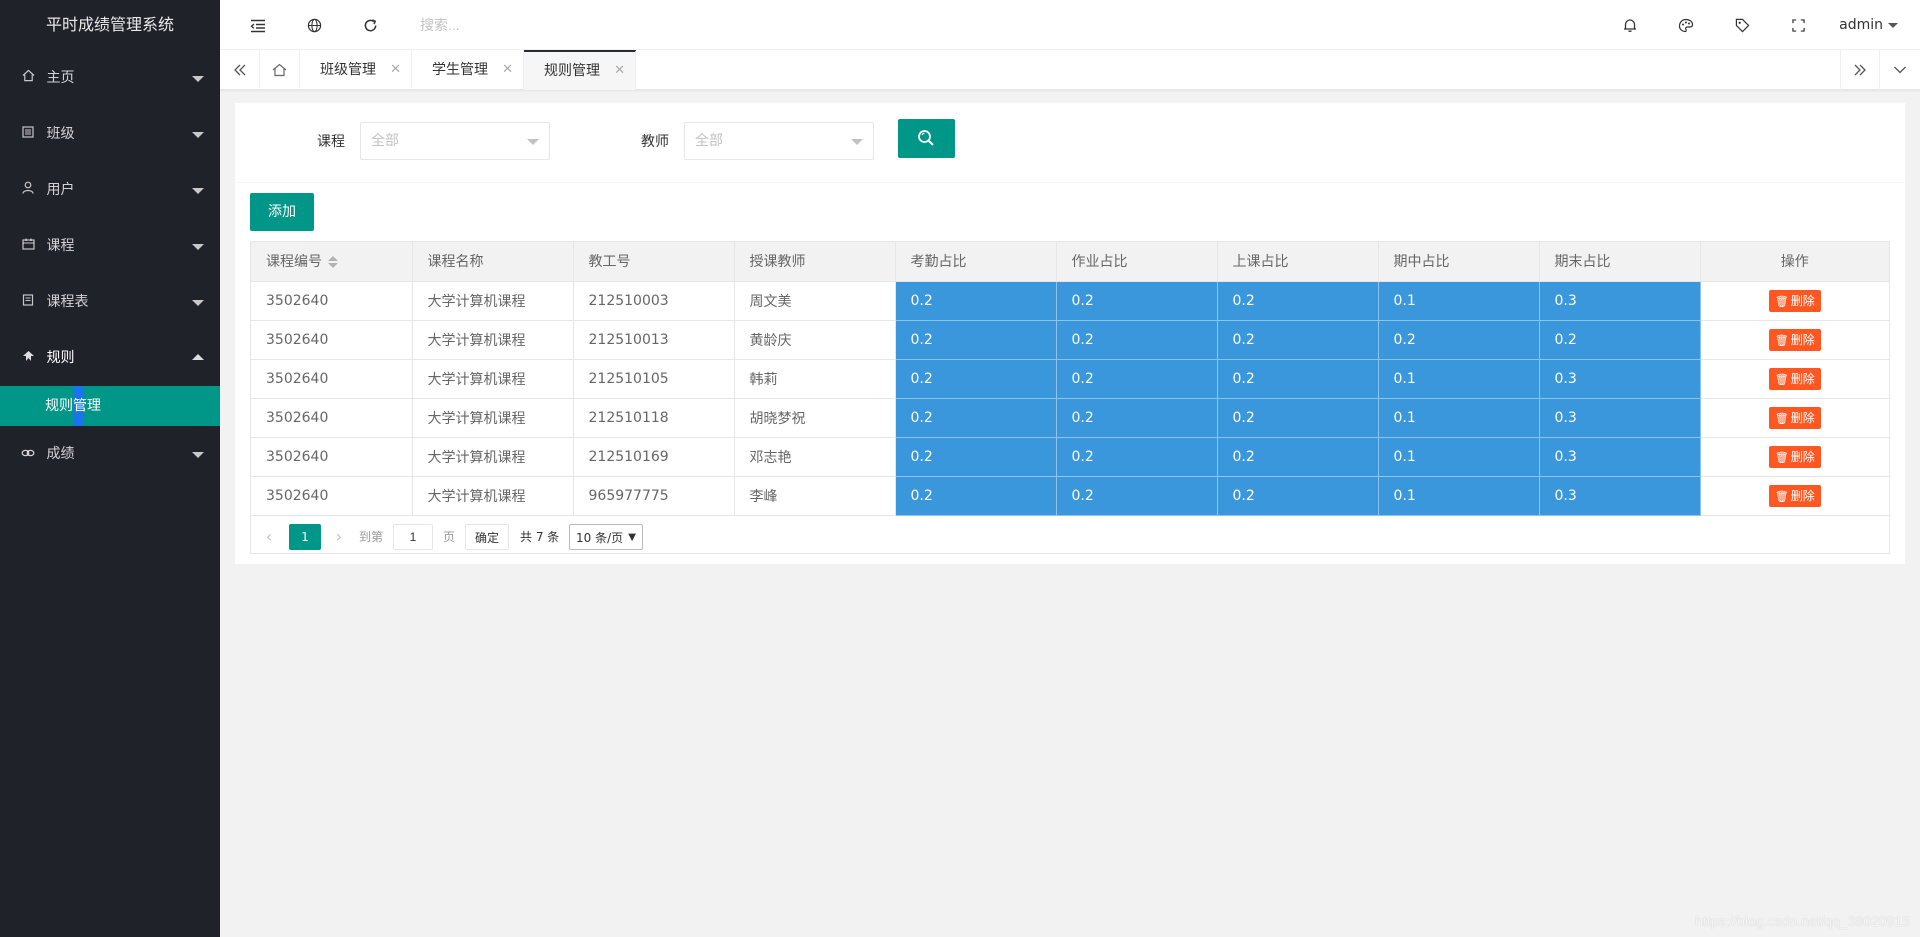 The image size is (1920, 937). What do you see at coordinates (654, 379) in the screenshot?
I see `teacher-id-cell: 212510105` at bounding box center [654, 379].